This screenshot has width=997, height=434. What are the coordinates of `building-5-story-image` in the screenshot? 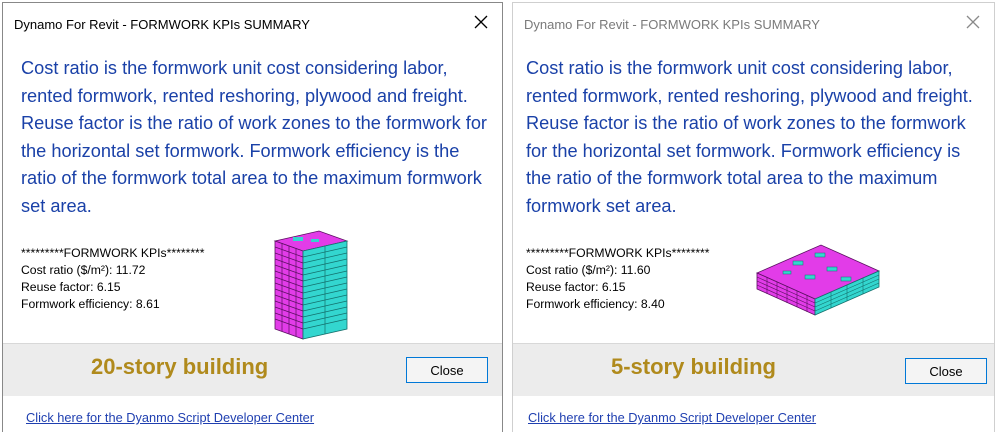 It's located at (818, 280).